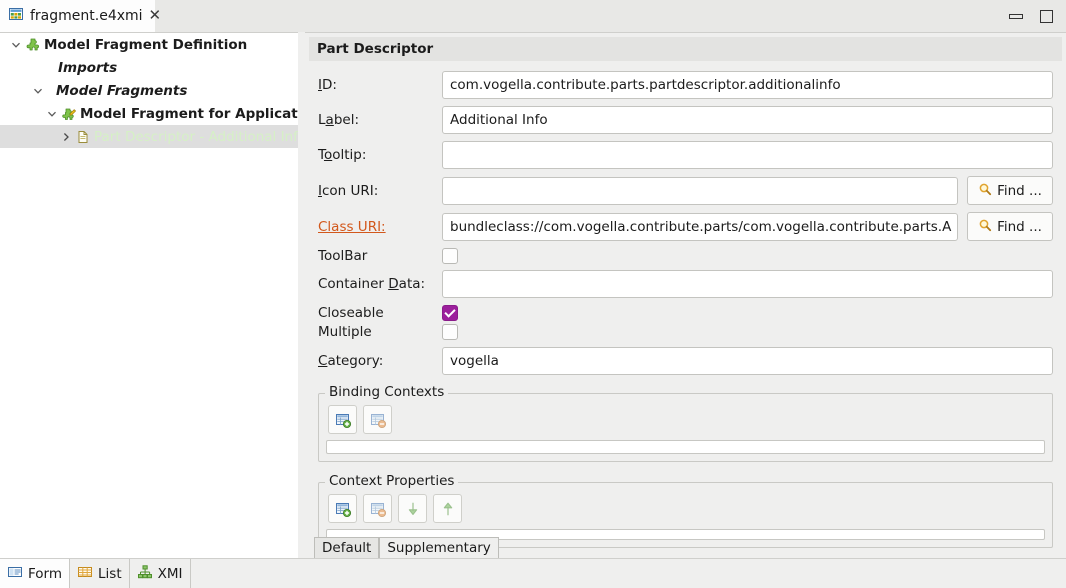 The height and width of the screenshot is (588, 1066). What do you see at coordinates (685, 332) in the screenshot?
I see `field-row-multiple: Multiple` at bounding box center [685, 332].